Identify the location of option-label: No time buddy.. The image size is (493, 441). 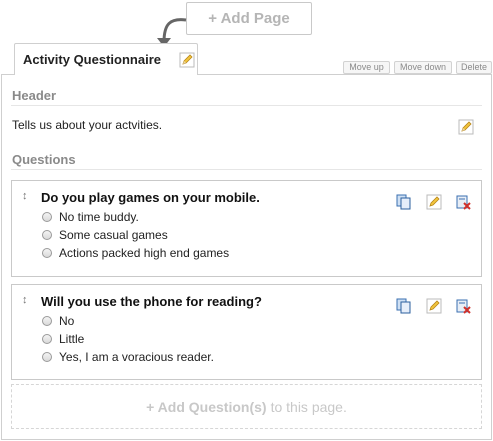
(99, 217).